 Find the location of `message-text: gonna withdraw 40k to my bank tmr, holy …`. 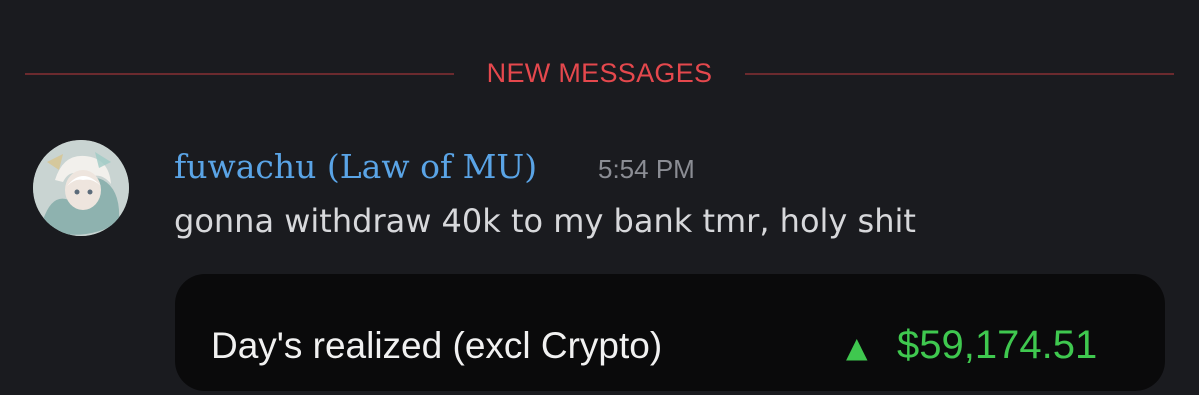

message-text: gonna withdraw 40k to my bank tmr, holy … is located at coordinates (545, 221).